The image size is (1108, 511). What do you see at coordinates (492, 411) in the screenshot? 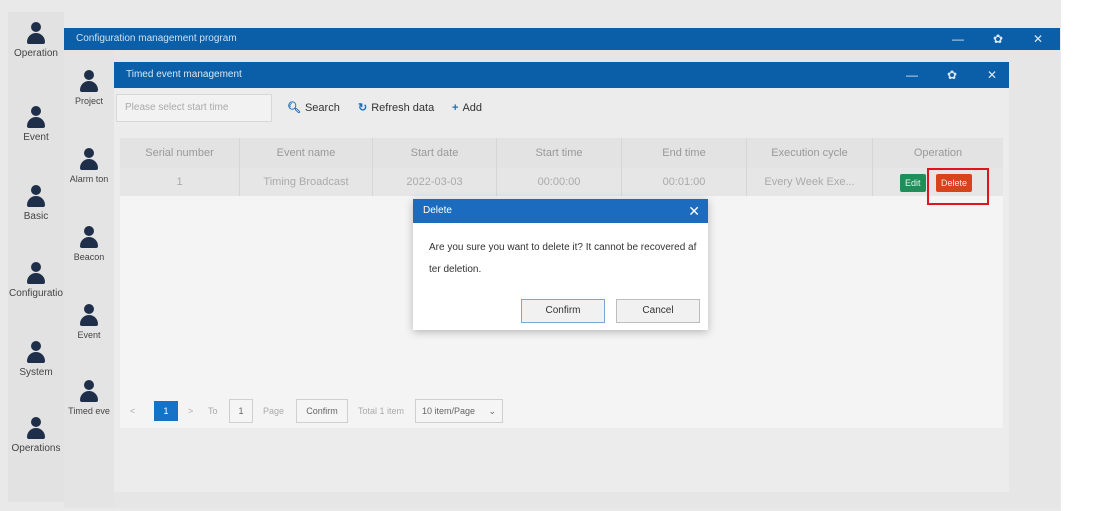
I see `chevron-down-icon: ⌄` at bounding box center [492, 411].